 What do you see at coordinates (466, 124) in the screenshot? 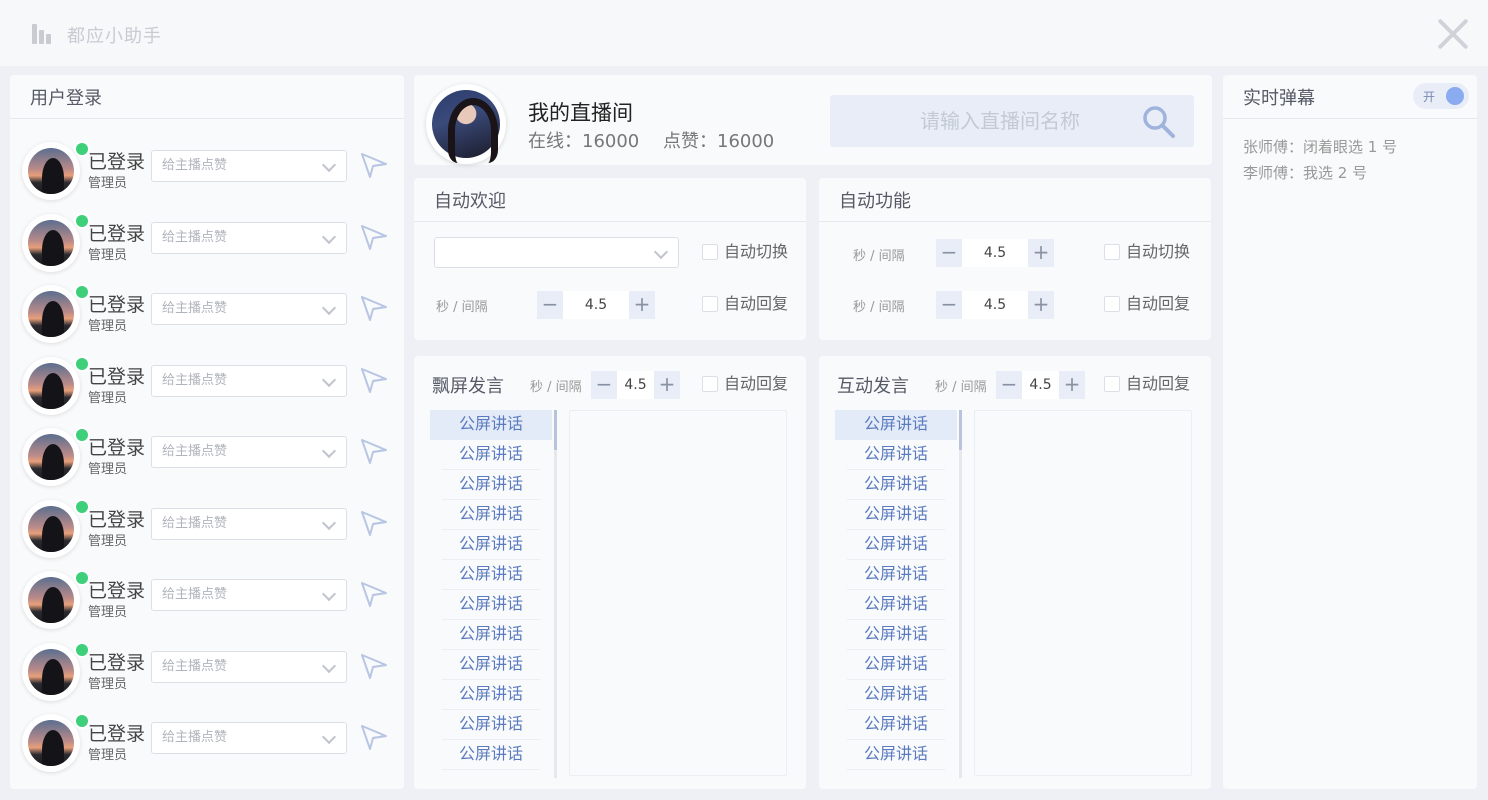
I see `room-avatar` at bounding box center [466, 124].